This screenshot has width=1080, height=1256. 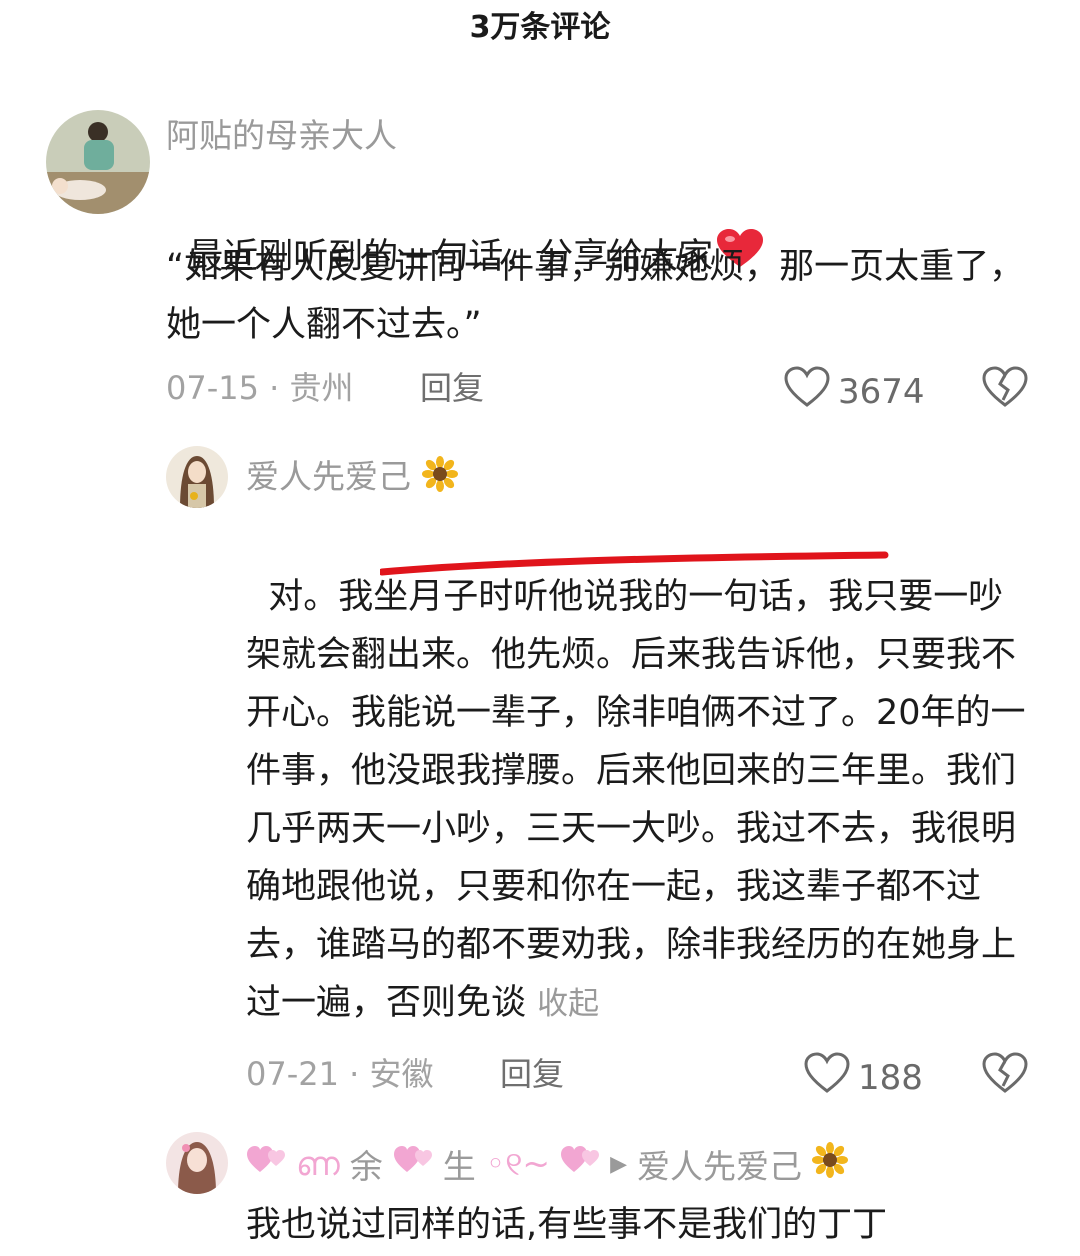 What do you see at coordinates (292, 1074) in the screenshot?
I see `reply-date: 07-21` at bounding box center [292, 1074].